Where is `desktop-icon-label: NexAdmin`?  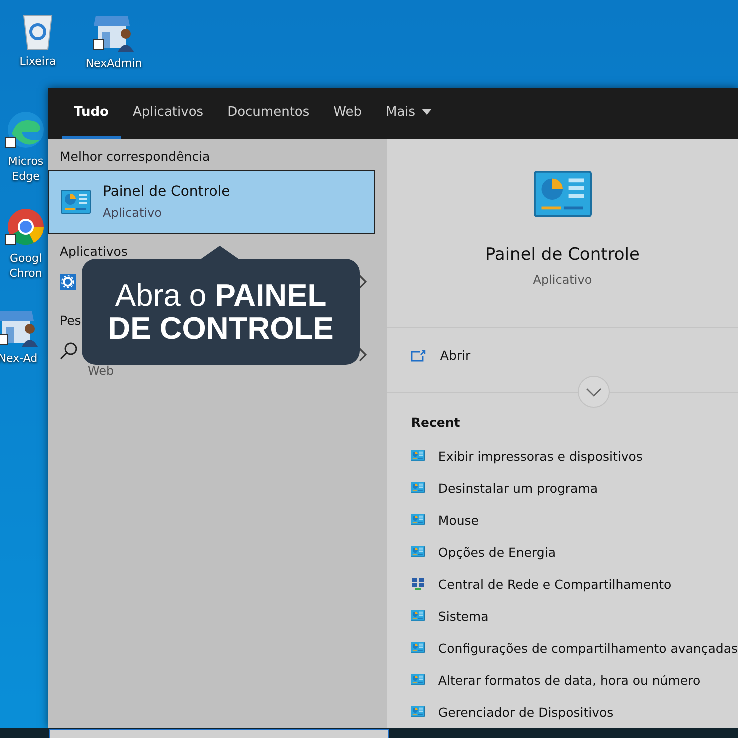 desktop-icon-label: NexAdmin is located at coordinates (114, 63).